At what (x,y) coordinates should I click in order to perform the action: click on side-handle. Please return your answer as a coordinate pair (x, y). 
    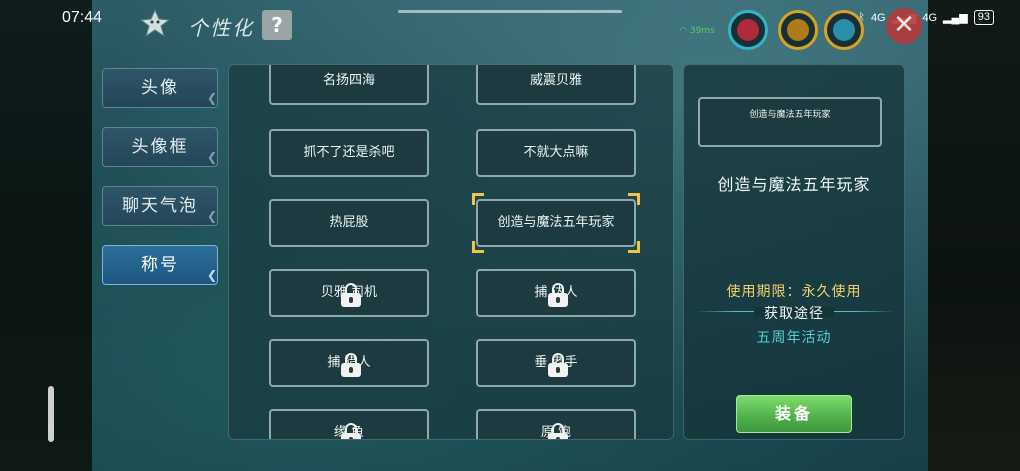
    Looking at the image, I should click on (51, 414).